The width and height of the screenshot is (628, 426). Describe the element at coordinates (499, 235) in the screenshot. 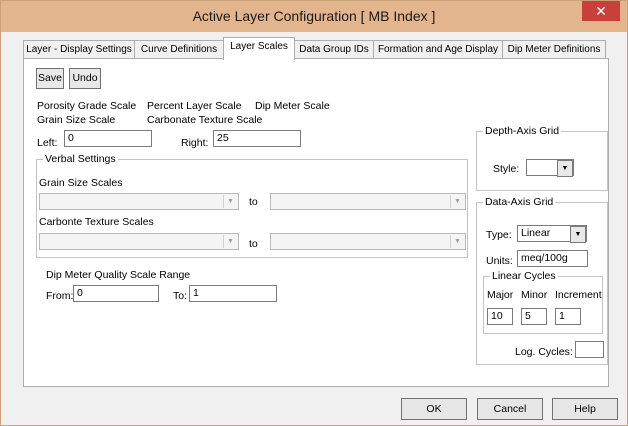

I see `type-label: Type:` at that location.